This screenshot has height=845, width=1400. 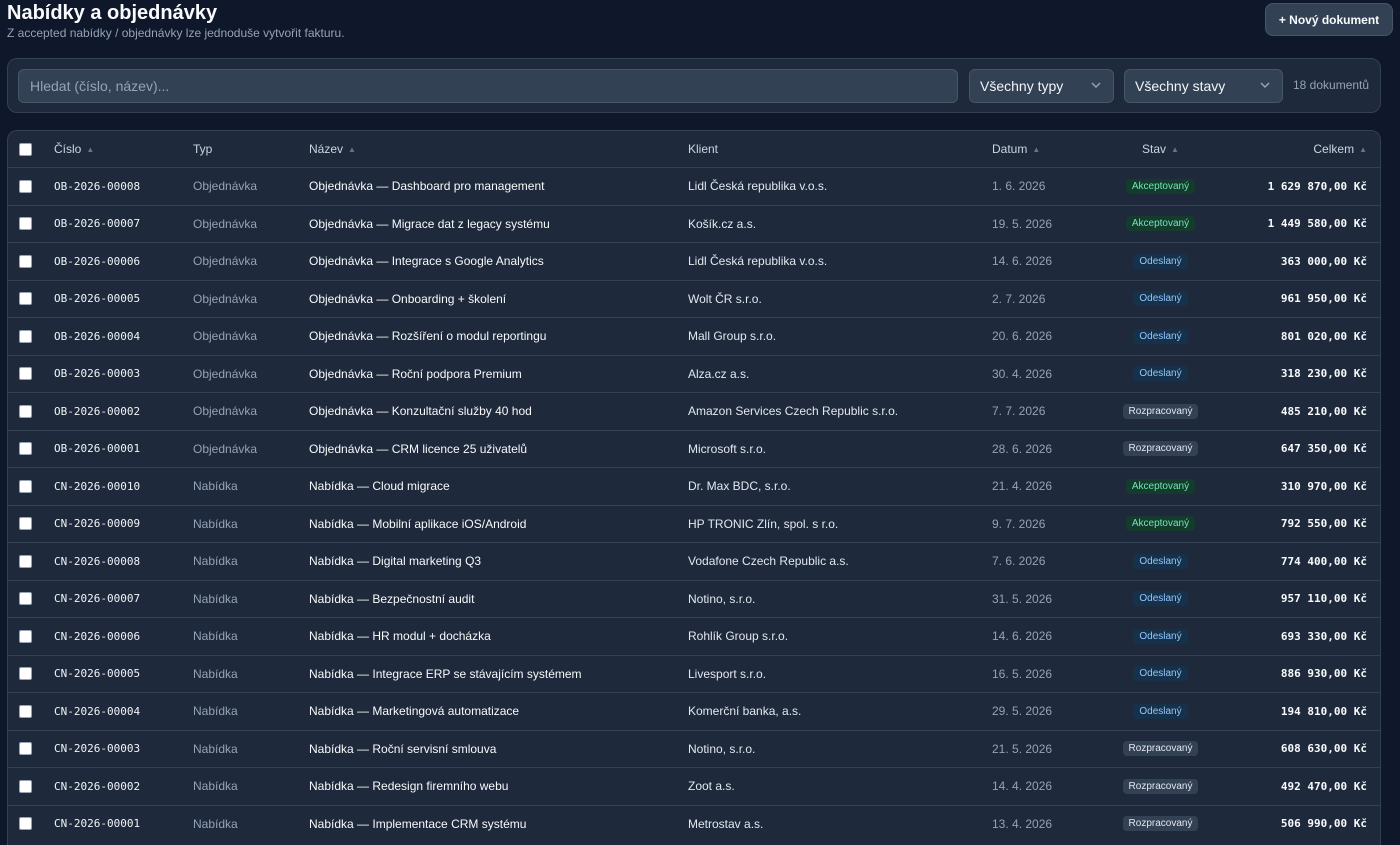 I want to click on document-total: 363 000,00 Kč, so click(x=1323, y=261).